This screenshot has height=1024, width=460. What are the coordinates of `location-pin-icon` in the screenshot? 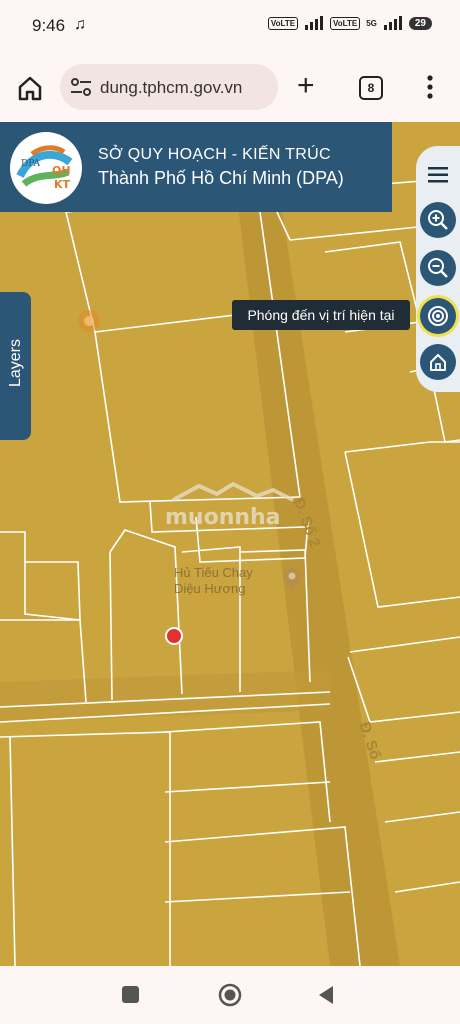 It's located at (292, 579).